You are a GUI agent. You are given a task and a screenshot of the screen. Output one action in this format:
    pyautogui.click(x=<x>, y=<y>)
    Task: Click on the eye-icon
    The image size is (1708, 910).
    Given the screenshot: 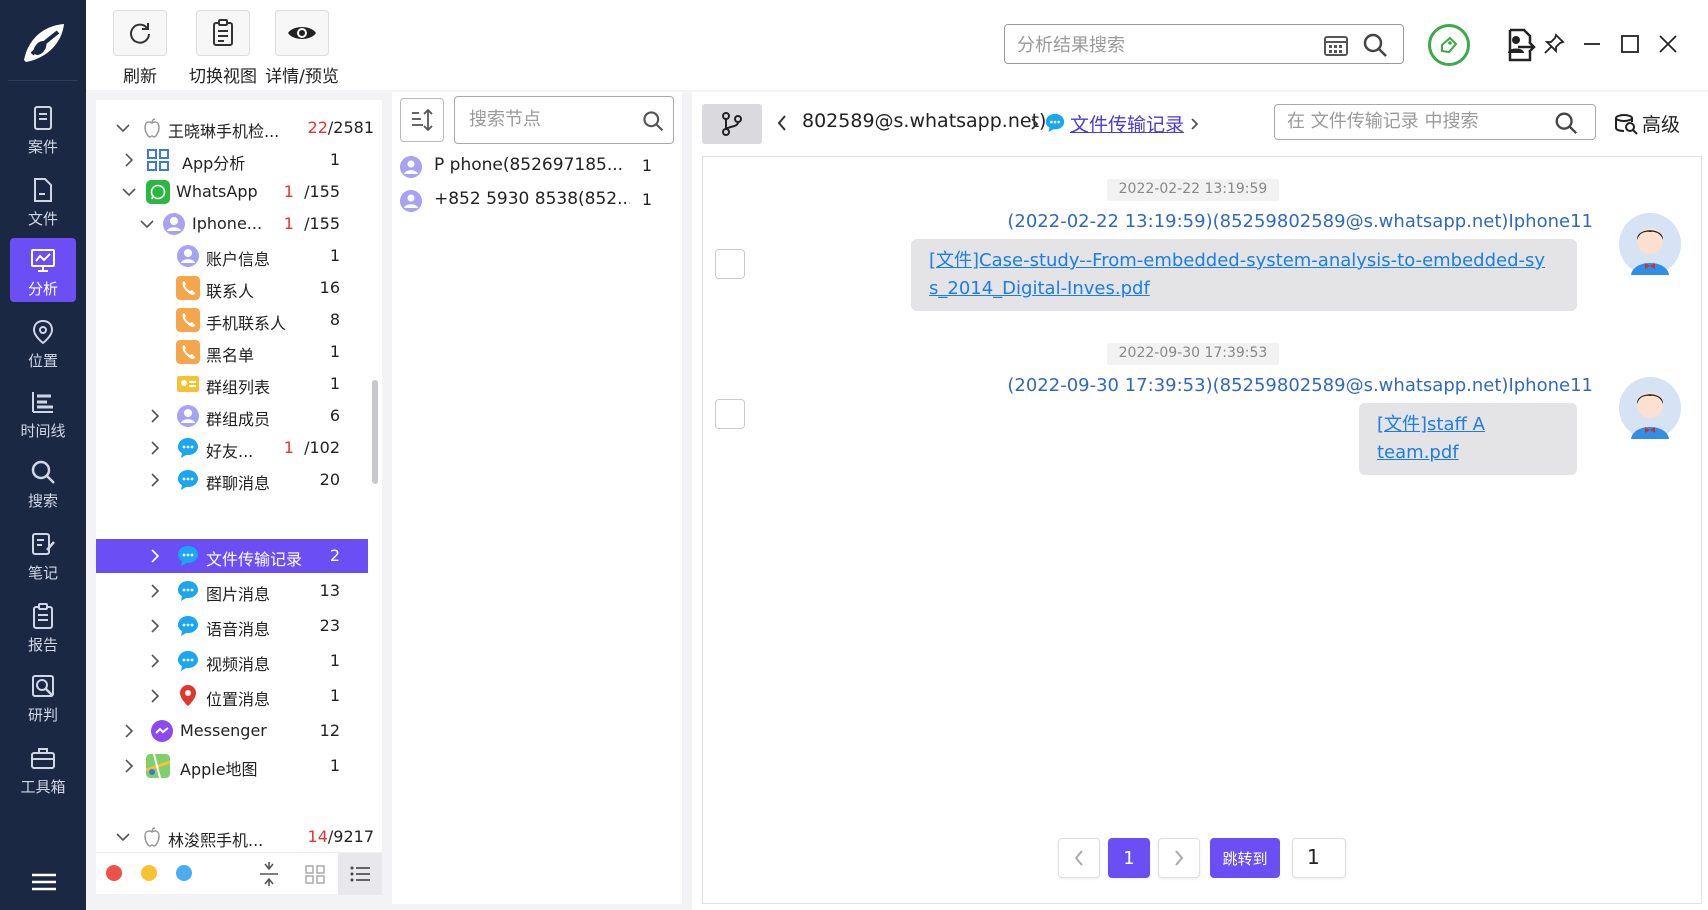 What is the action you would take?
    pyautogui.click(x=302, y=33)
    